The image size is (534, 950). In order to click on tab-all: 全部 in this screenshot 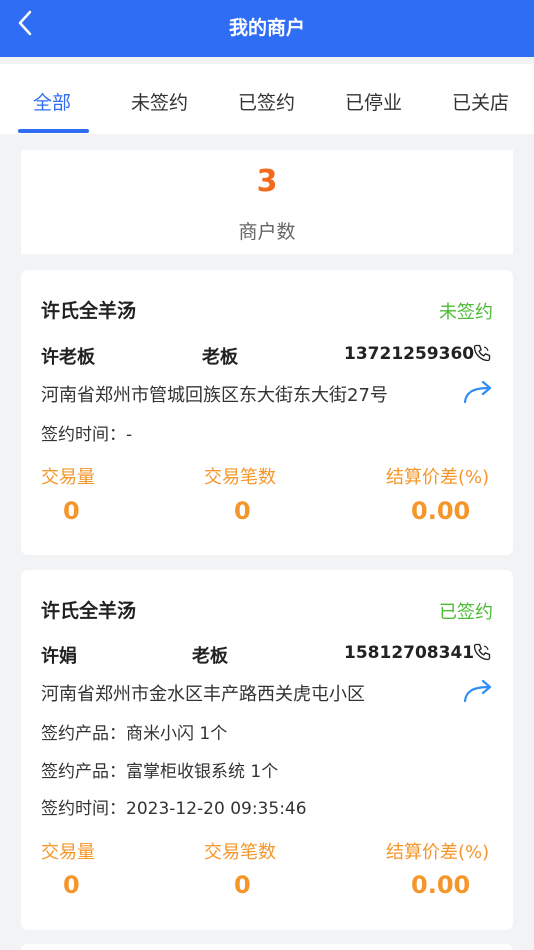, I will do `click(52, 101)`.